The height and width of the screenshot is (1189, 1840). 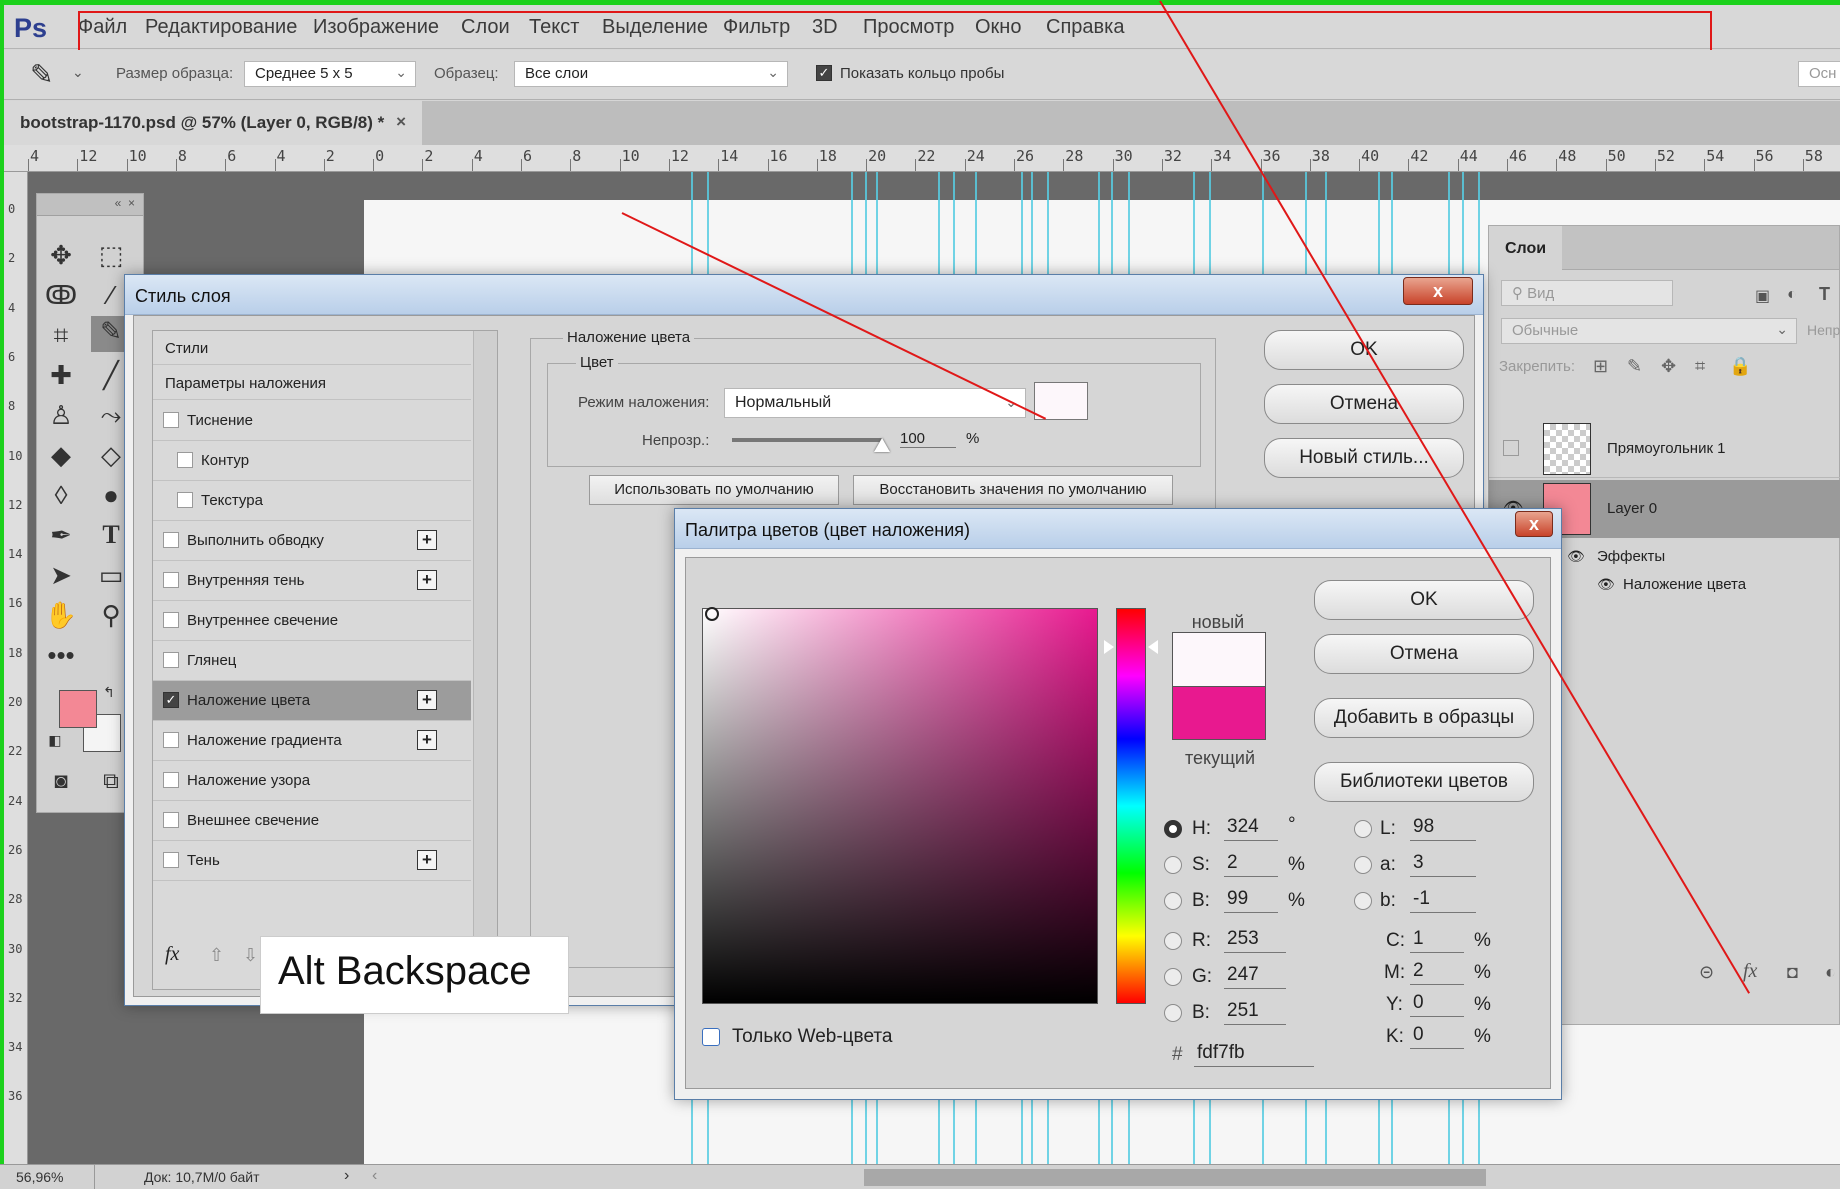 I want to click on filter-type-icon: T, so click(x=1824, y=294).